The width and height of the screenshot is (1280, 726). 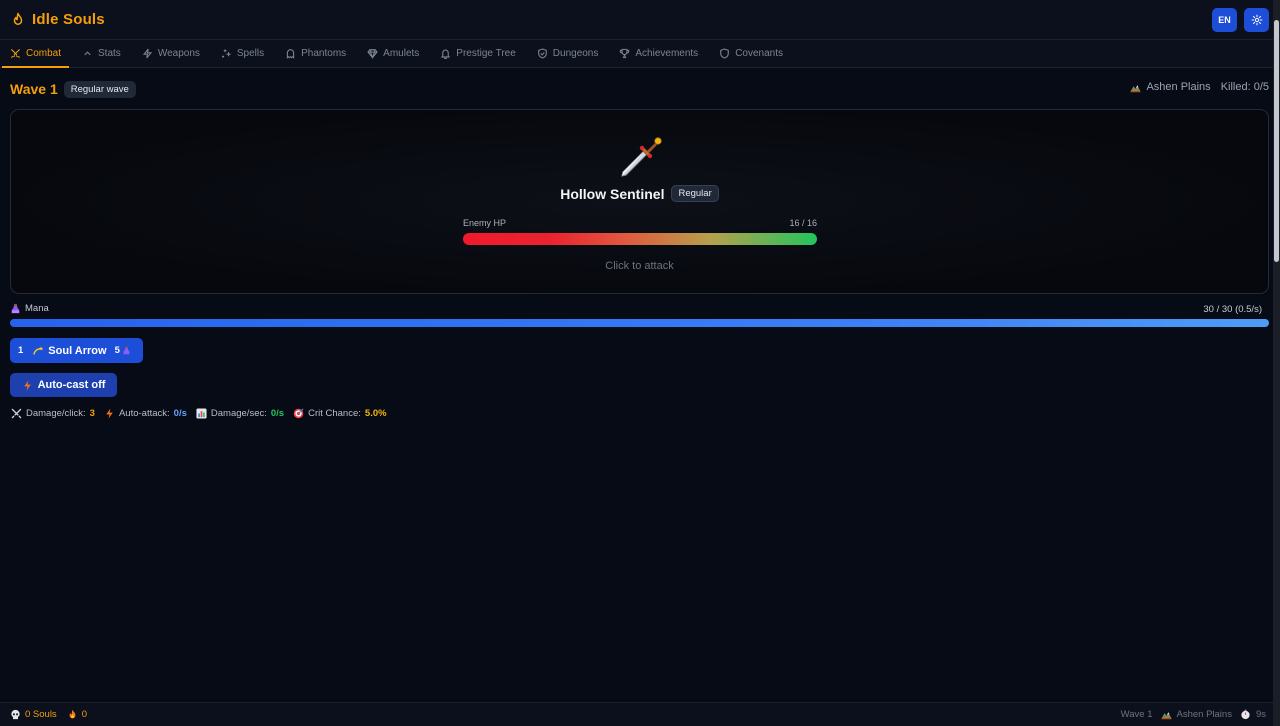 What do you see at coordinates (290, 54) in the screenshot?
I see `ghost-icon` at bounding box center [290, 54].